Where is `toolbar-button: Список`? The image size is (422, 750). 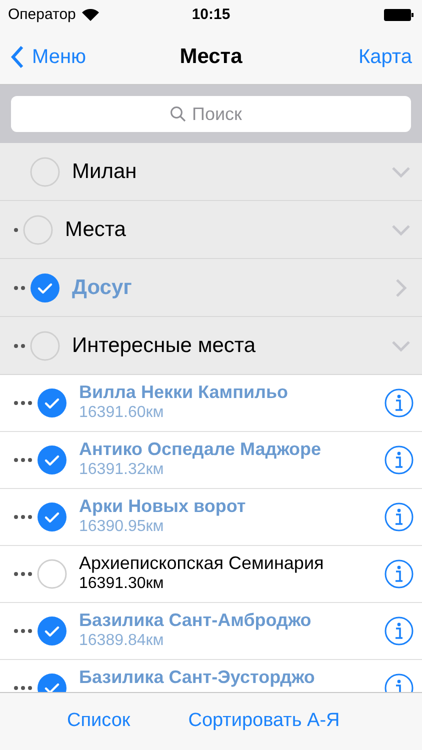
toolbar-button: Список is located at coordinates (98, 721).